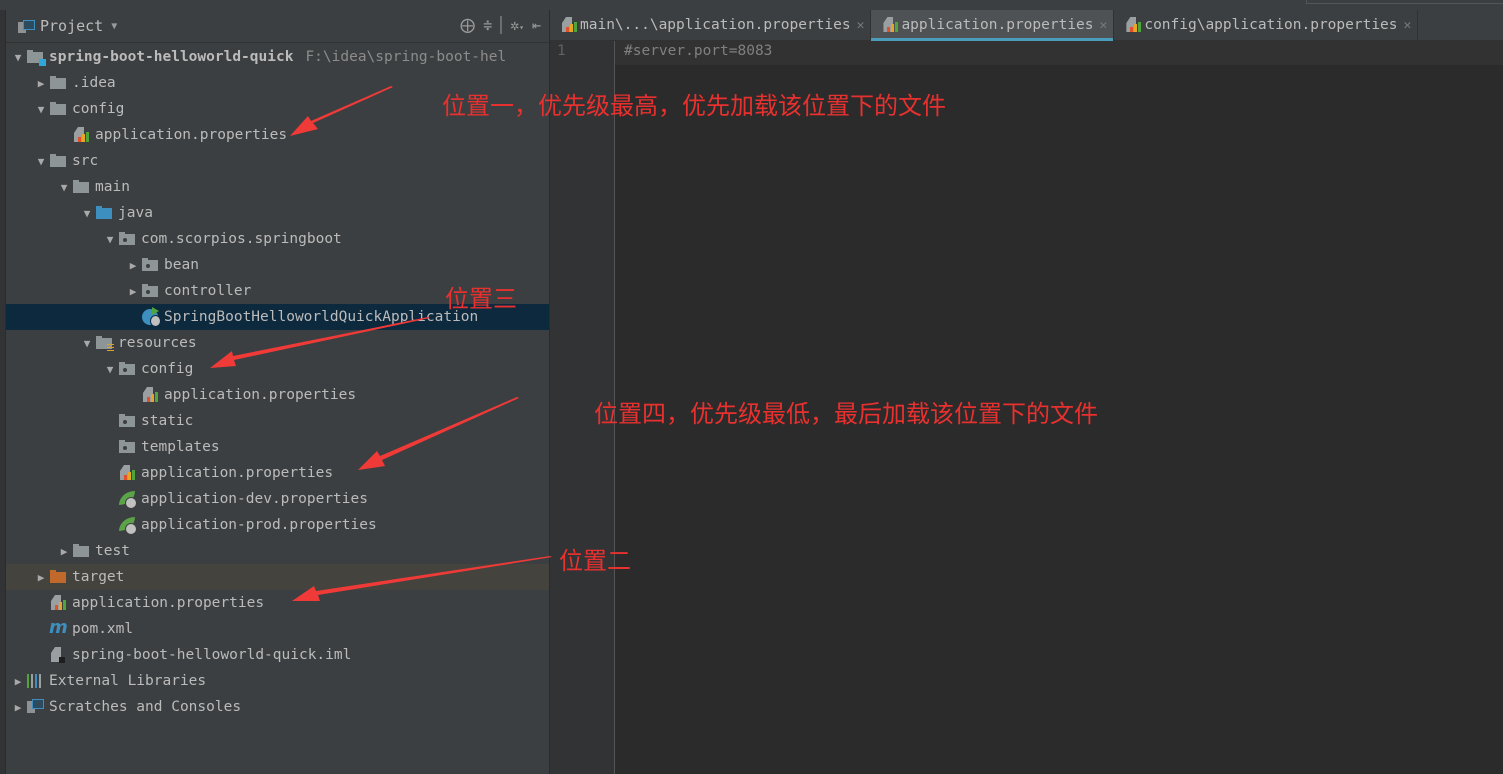  What do you see at coordinates (517, 25) in the screenshot?
I see `settings-icon: ✲▾` at bounding box center [517, 25].